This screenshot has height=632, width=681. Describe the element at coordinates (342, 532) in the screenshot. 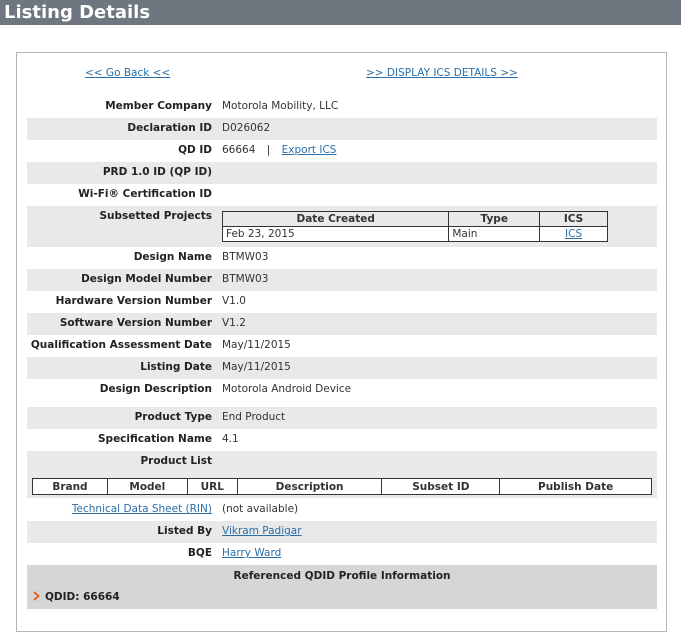

I see `listed-by-row: Listed By Vikram Padigar` at that location.